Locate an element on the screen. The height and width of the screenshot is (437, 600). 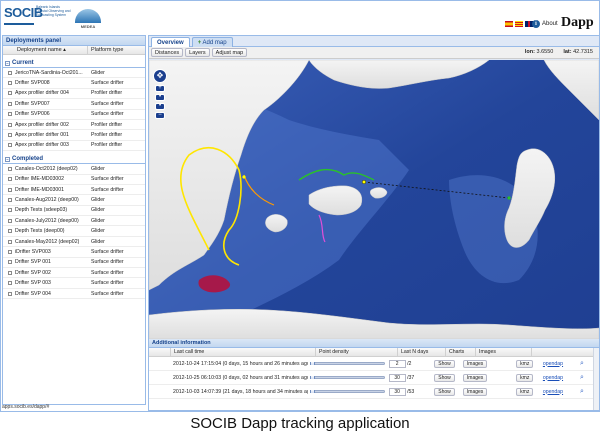
vertical-scrollbar is located at coordinates (596, 379).